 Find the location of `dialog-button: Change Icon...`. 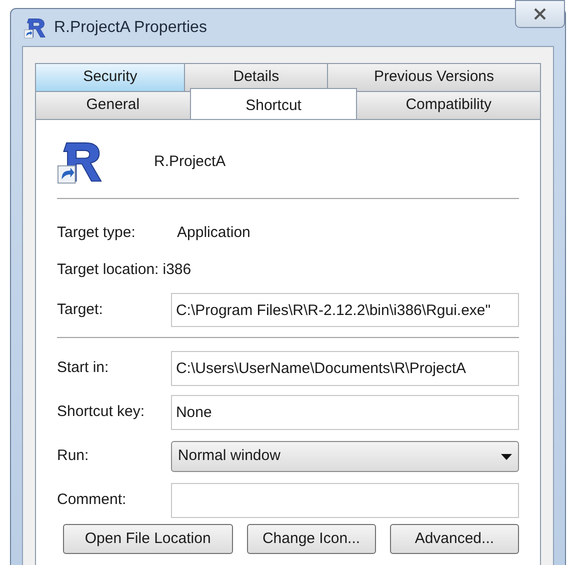

dialog-button: Change Icon... is located at coordinates (311, 539).